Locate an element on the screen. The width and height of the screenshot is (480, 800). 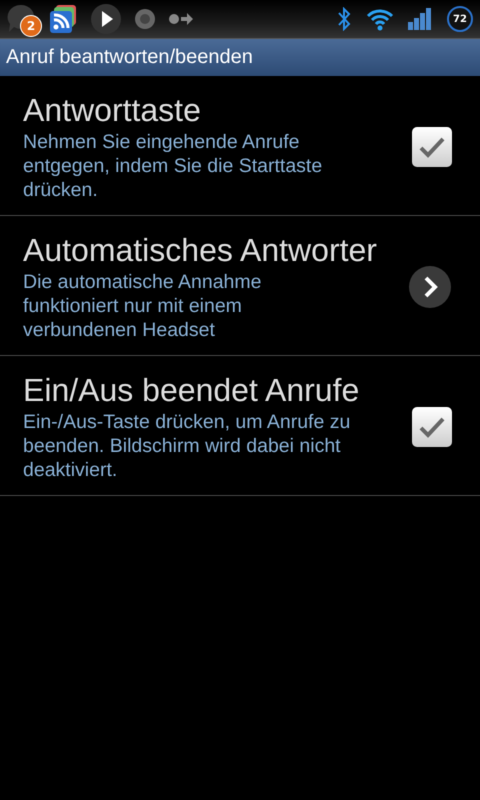
bluetooth-icon is located at coordinates (344, 19).